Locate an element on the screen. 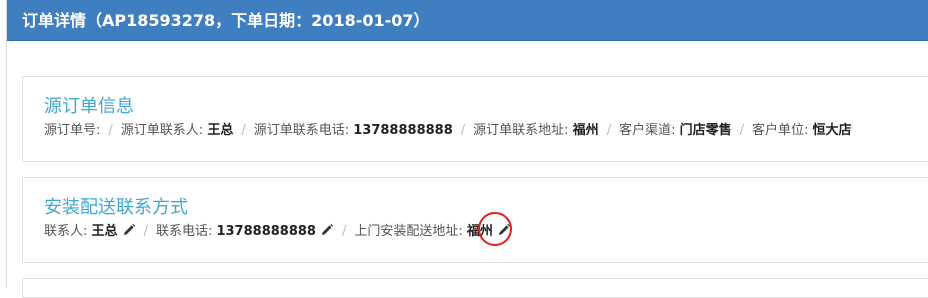 This screenshot has height=298, width=928. field-label: 联系人: is located at coordinates (66, 231).